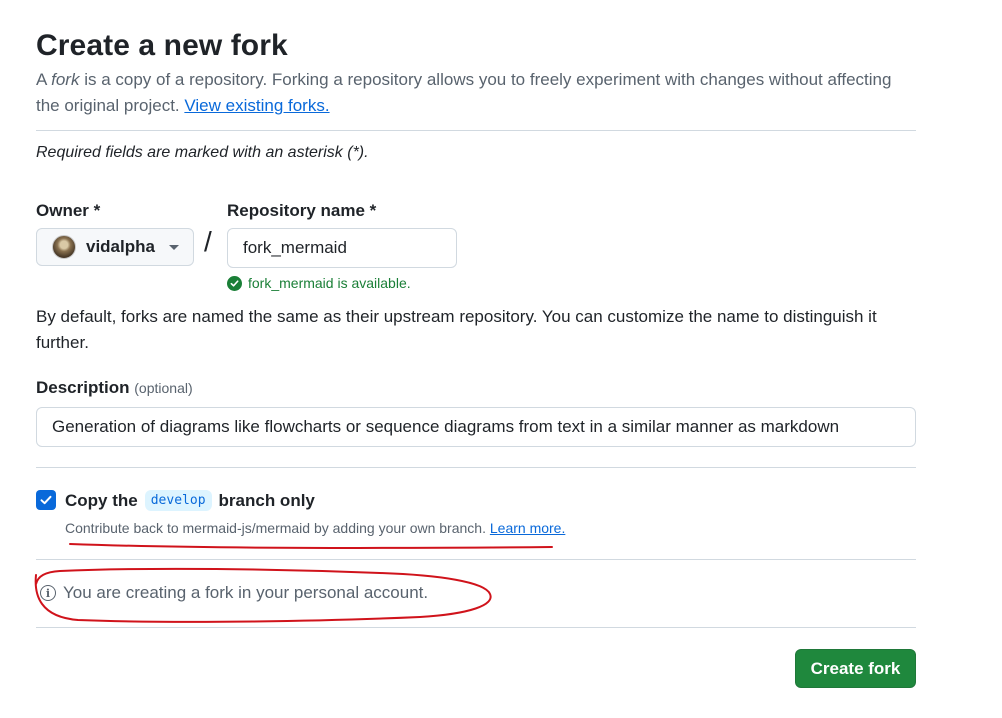  What do you see at coordinates (234, 283) in the screenshot?
I see `check-circle-icon` at bounding box center [234, 283].